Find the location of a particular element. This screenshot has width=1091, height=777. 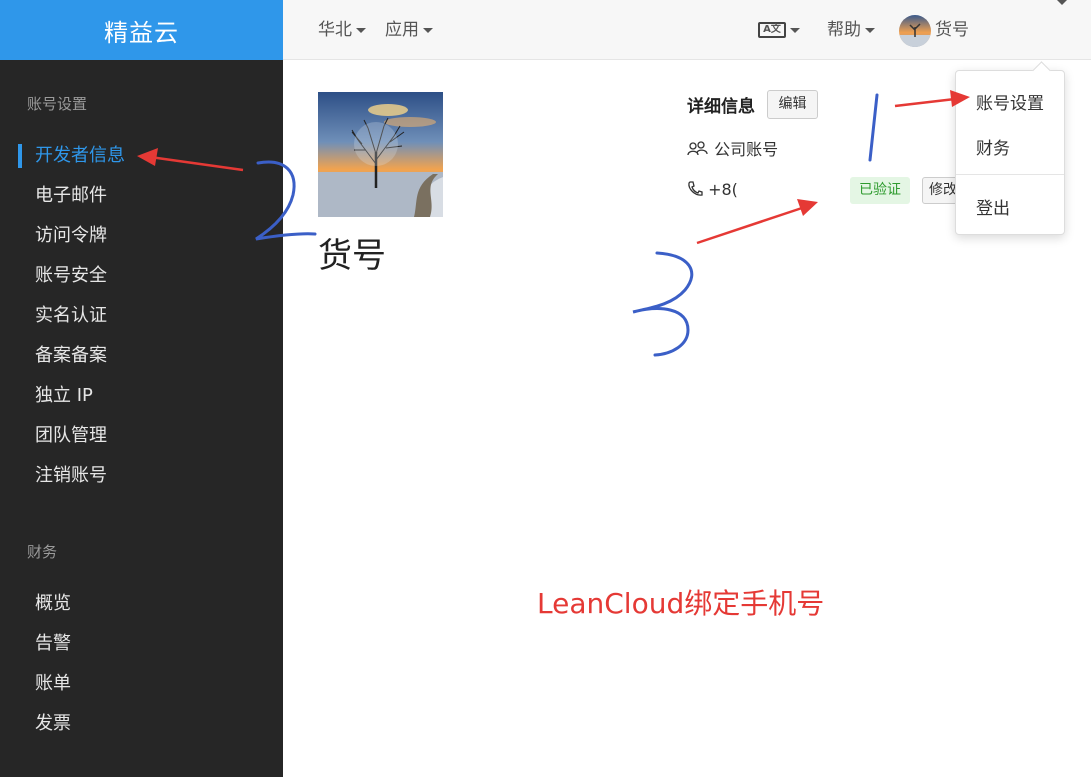

sidebar-item-developer-info: 开发者信息 is located at coordinates (141, 156).